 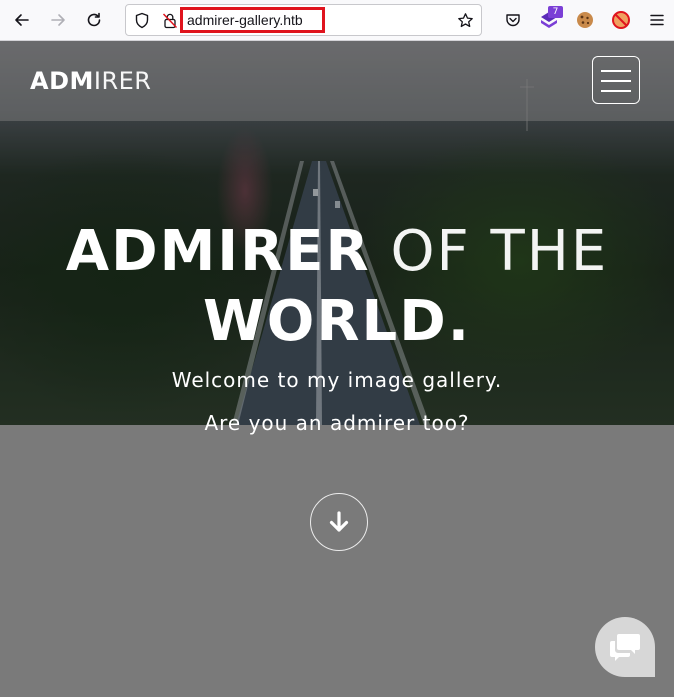 I want to click on insecure-lock-icon, so click(x=170, y=20).